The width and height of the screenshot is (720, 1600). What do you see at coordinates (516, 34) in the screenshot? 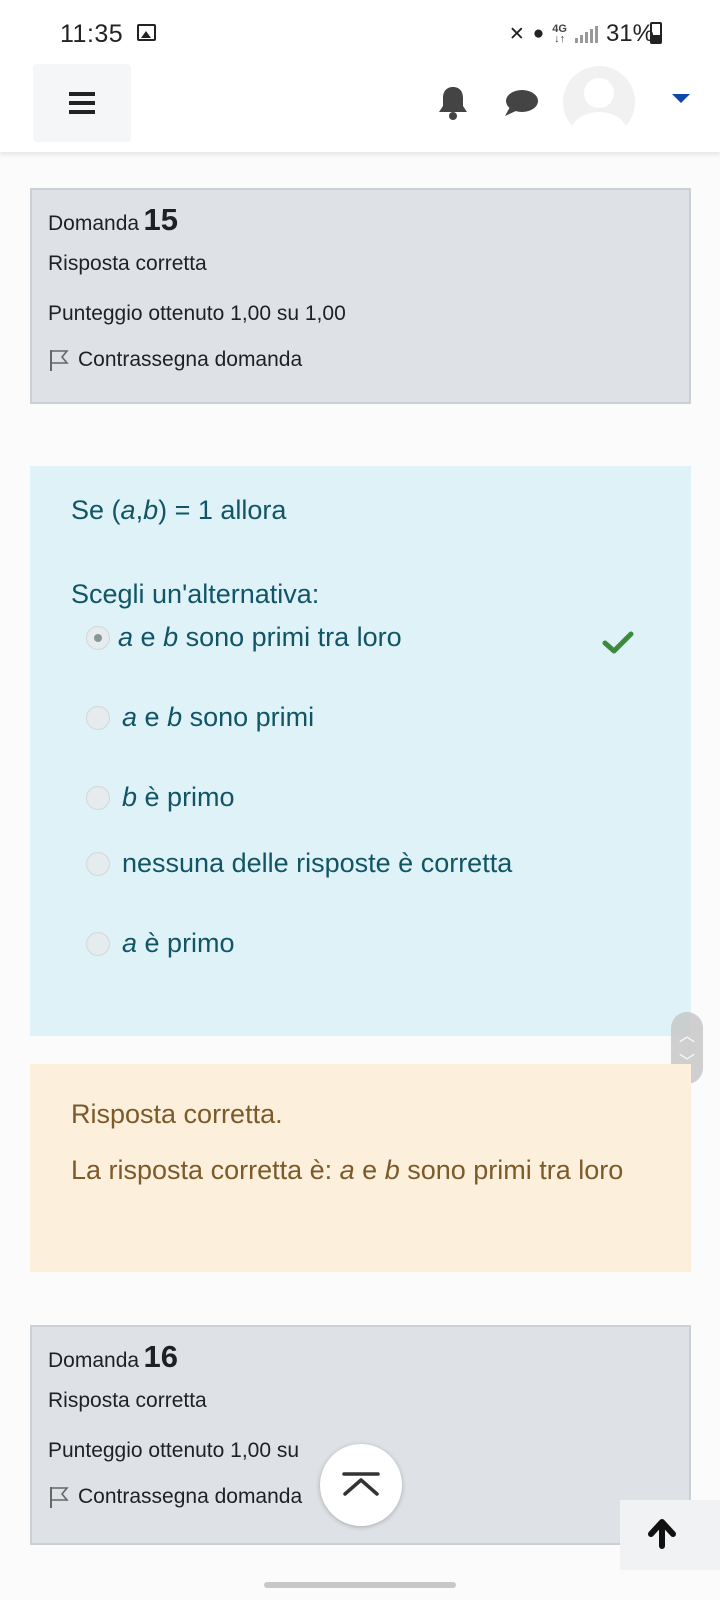
I see `vibrate-mute-icon: ✕` at bounding box center [516, 34].